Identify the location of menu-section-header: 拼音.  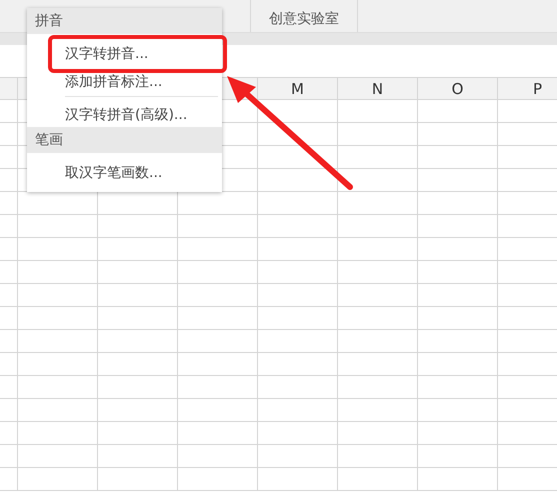
(124, 21).